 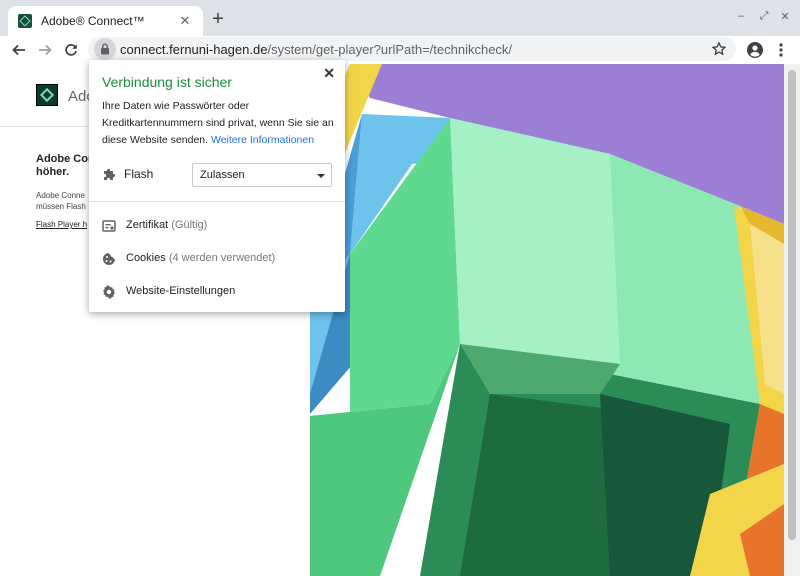 I want to click on profile-button, so click(x=755, y=50).